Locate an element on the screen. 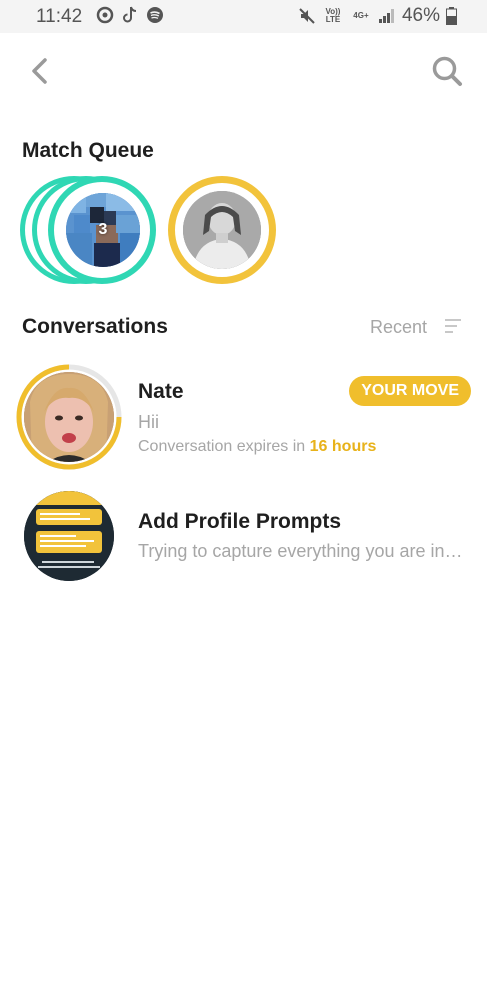 The width and height of the screenshot is (487, 1000). expiry-prefix: Conversation expires in is located at coordinates (222, 446).